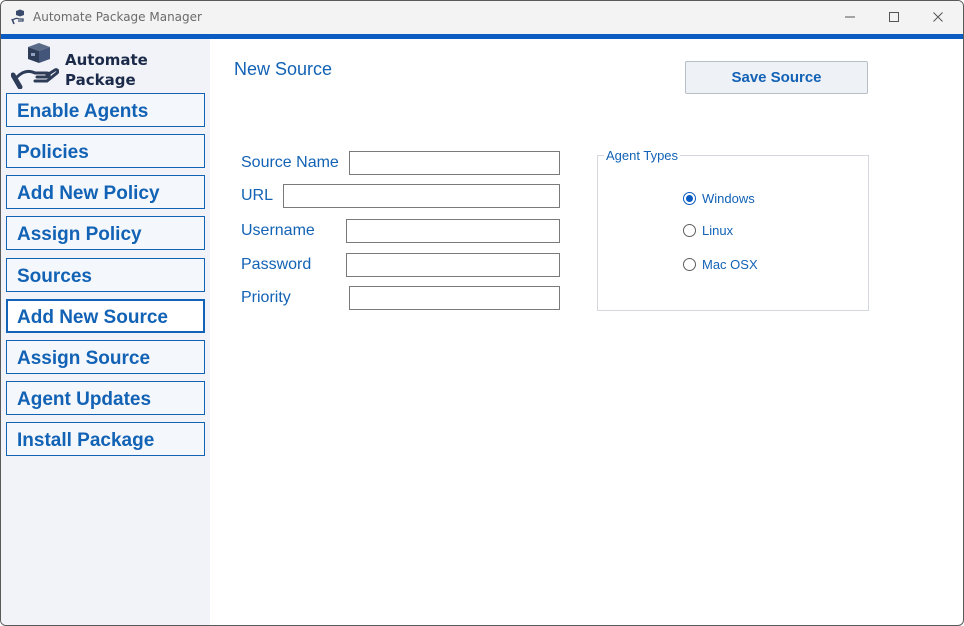 The height and width of the screenshot is (626, 964). I want to click on sidebar-item-label: Add New Source, so click(92, 317).